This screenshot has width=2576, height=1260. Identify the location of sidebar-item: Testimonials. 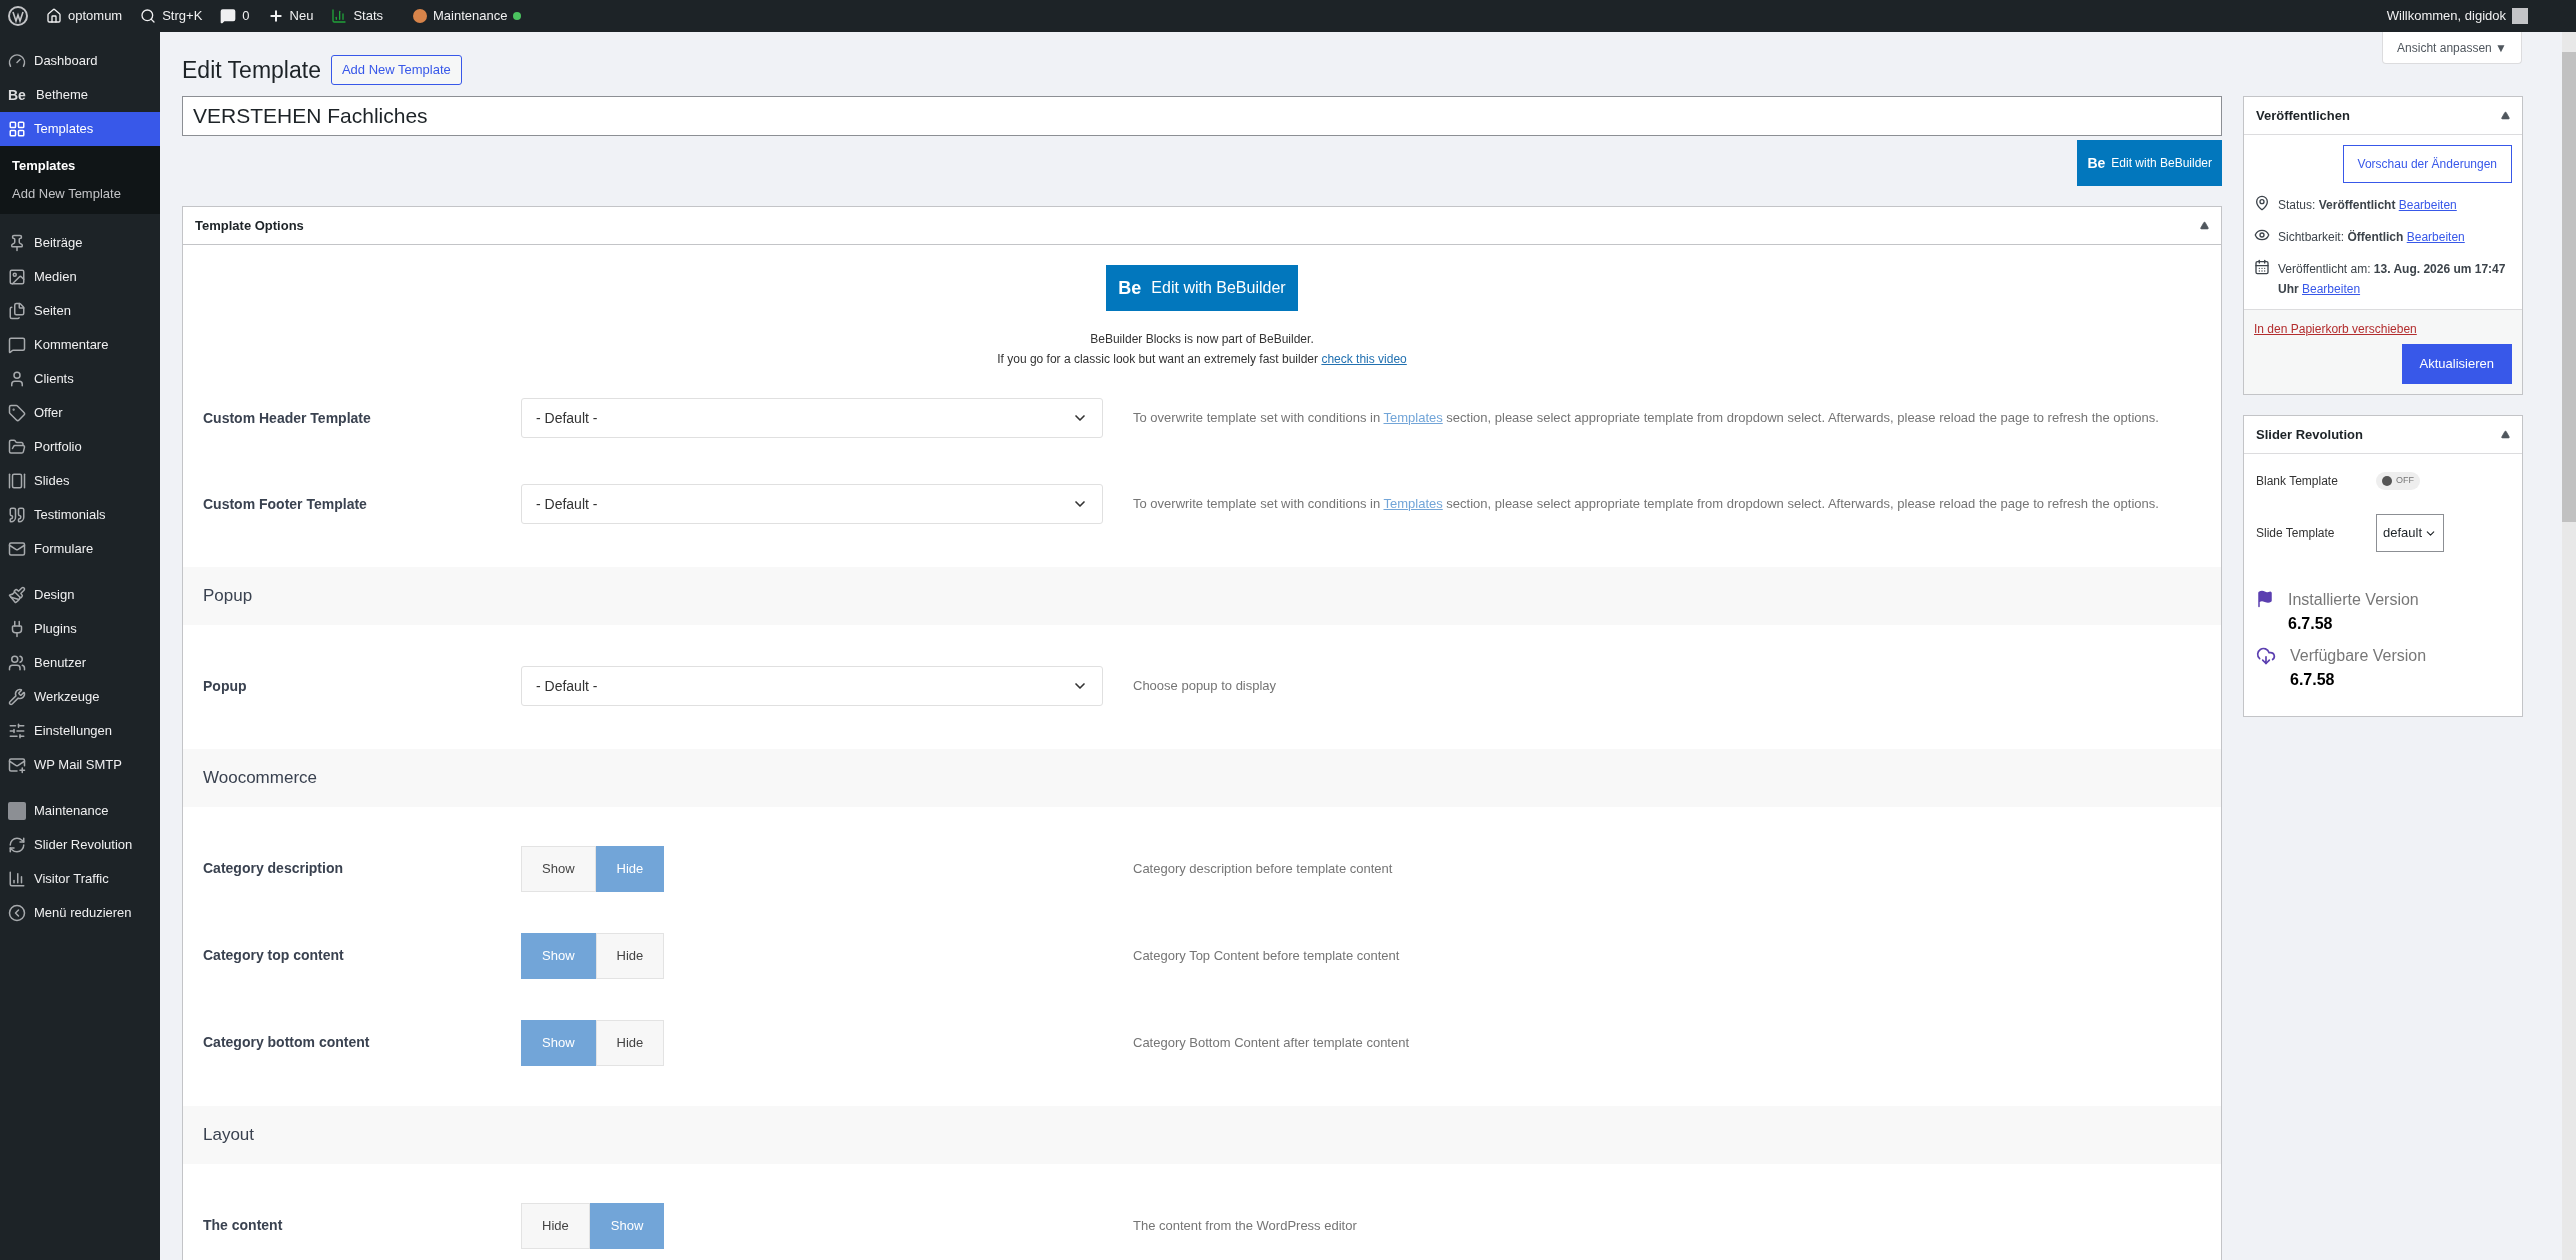
(80, 515).